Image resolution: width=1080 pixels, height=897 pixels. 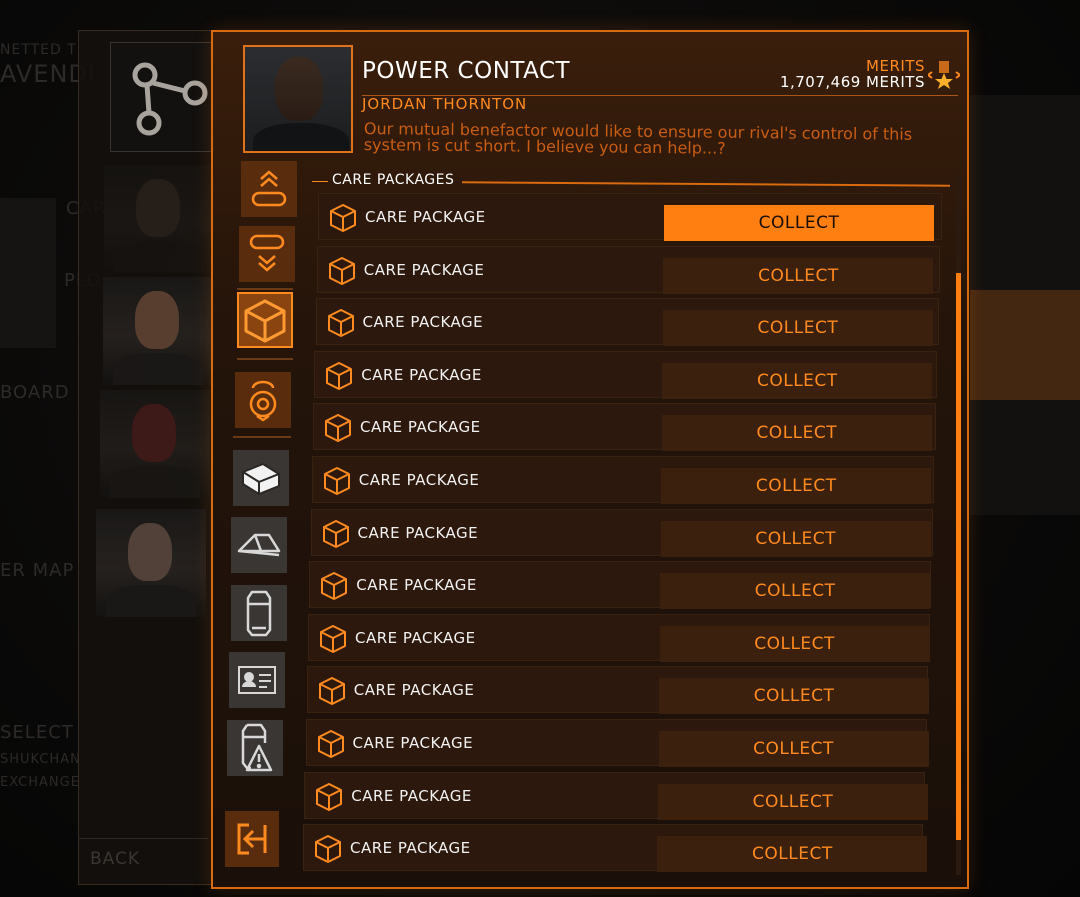 I want to click on bg-text-6: ER MAP, so click(x=37, y=570).